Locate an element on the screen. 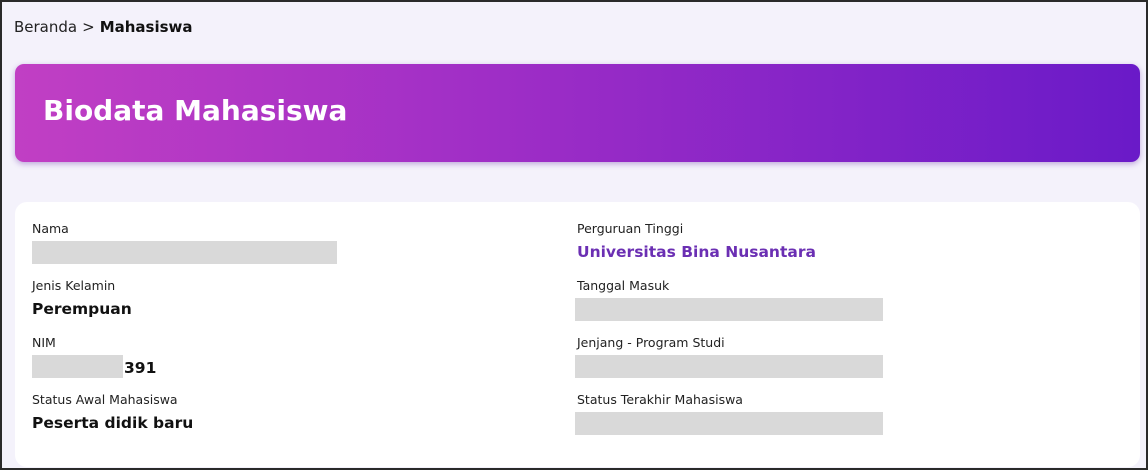 This screenshot has width=1148, height=470. field-tanggal-masuk: Tanggal Masuk is located at coordinates (729, 301).